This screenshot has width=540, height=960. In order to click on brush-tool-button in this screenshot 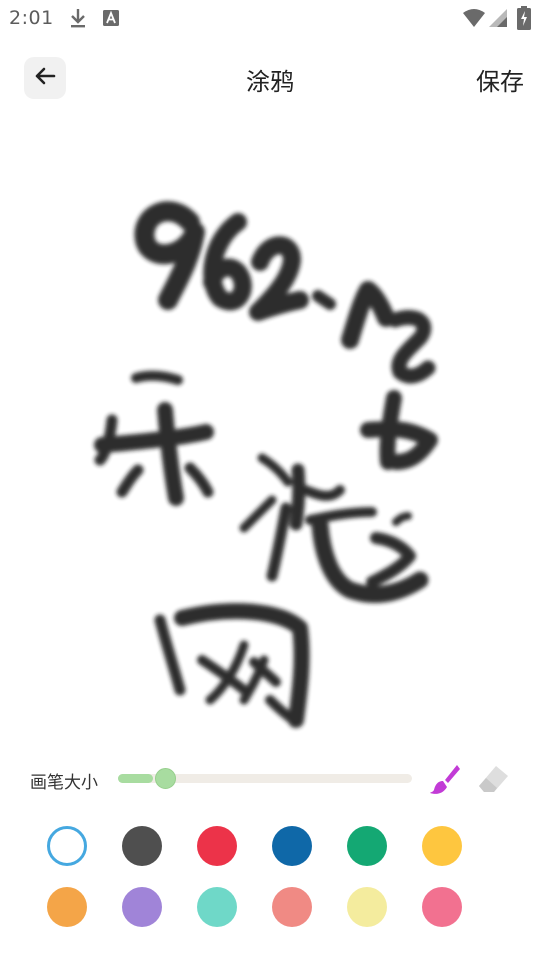, I will do `click(445, 779)`.